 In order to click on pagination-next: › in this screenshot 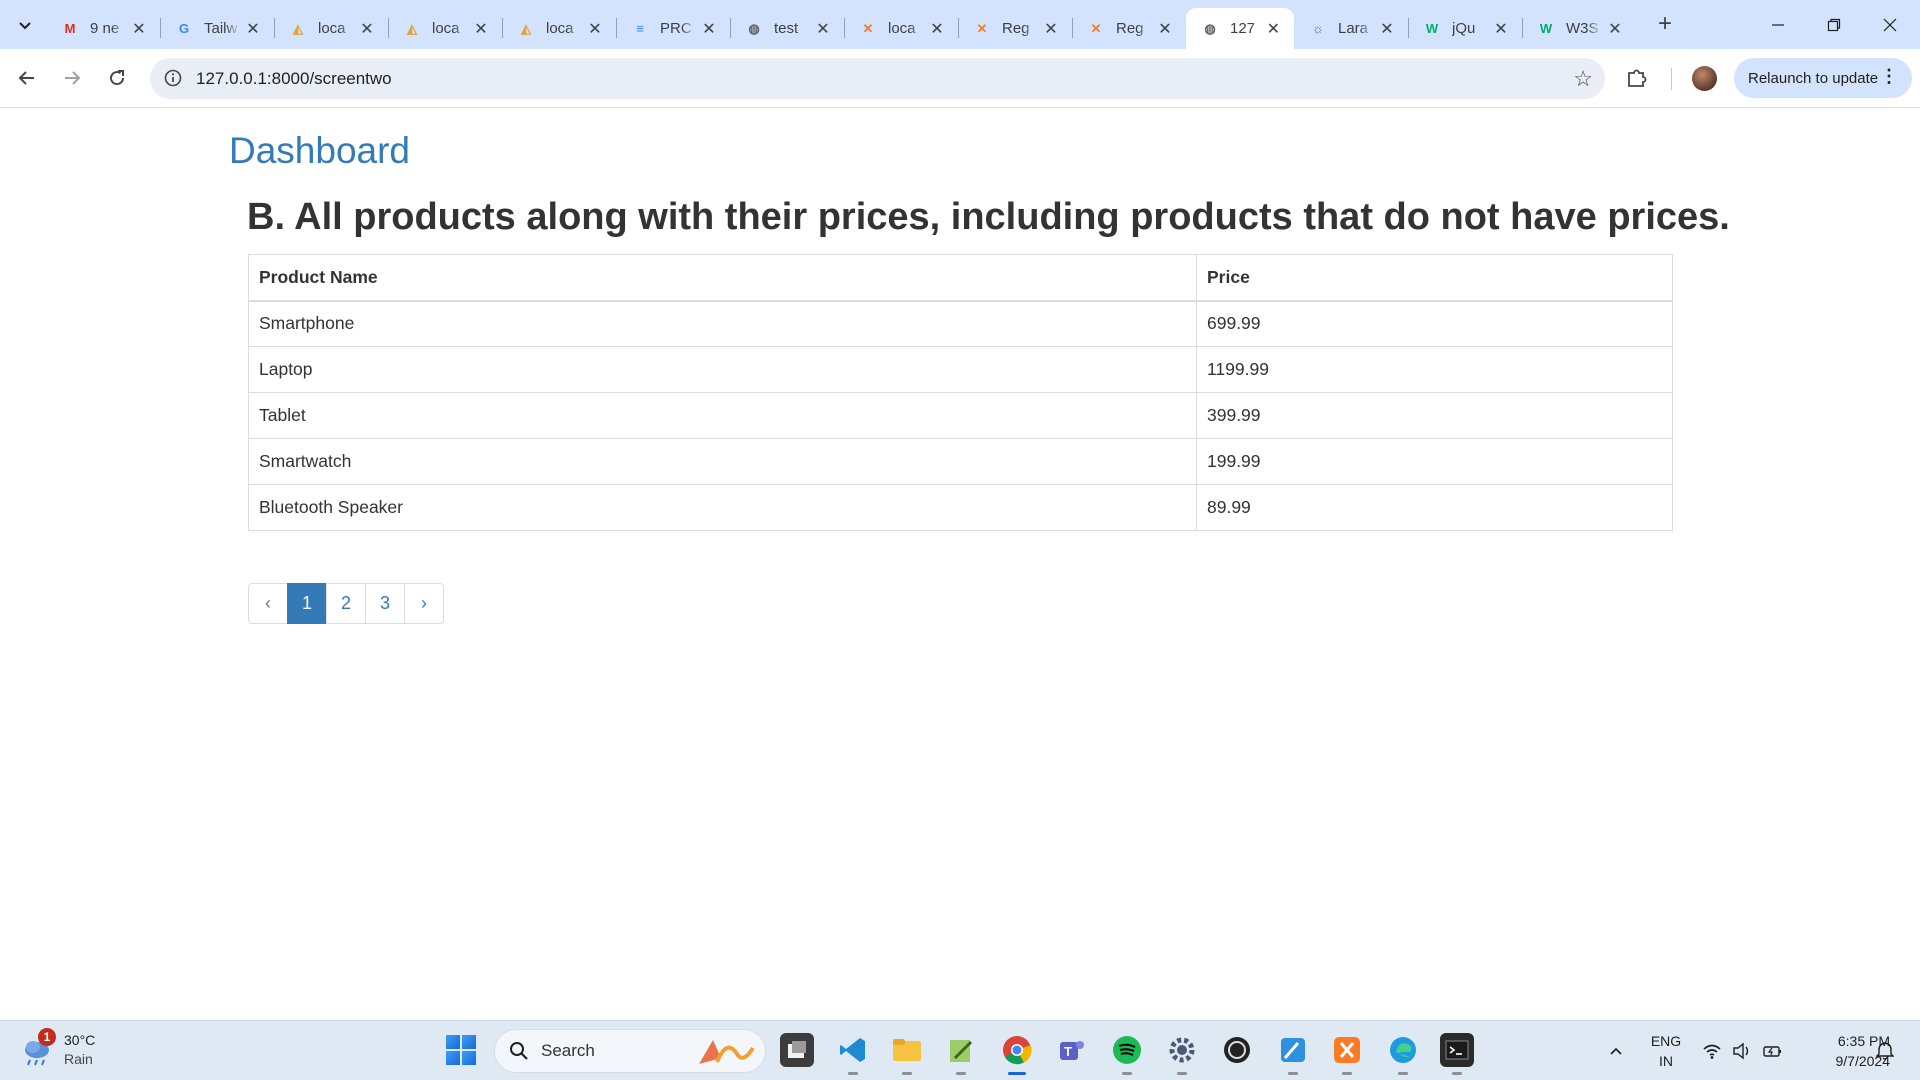, I will do `click(424, 603)`.